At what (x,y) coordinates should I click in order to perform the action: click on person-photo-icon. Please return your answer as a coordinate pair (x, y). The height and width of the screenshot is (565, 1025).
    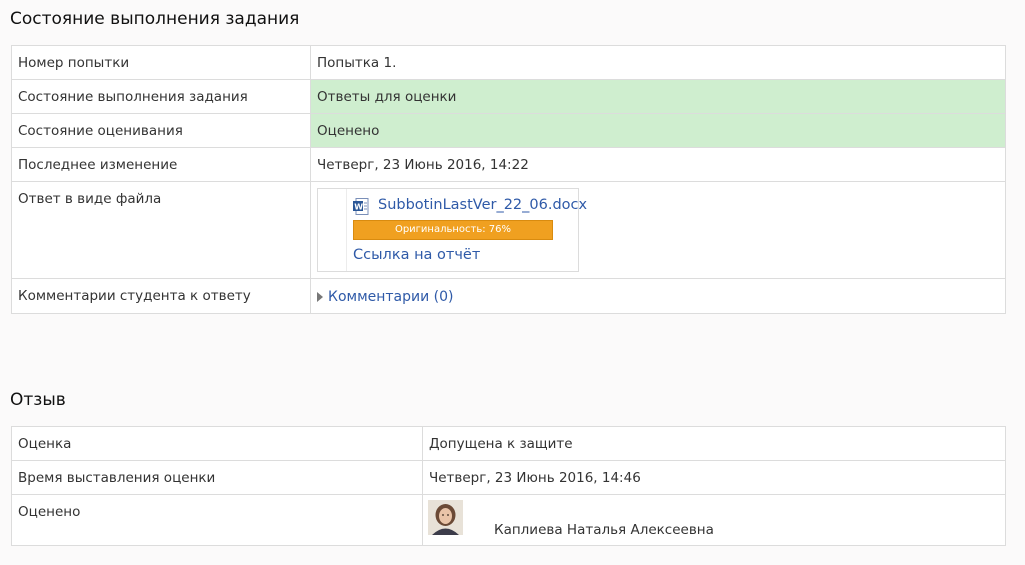
    Looking at the image, I should click on (445, 517).